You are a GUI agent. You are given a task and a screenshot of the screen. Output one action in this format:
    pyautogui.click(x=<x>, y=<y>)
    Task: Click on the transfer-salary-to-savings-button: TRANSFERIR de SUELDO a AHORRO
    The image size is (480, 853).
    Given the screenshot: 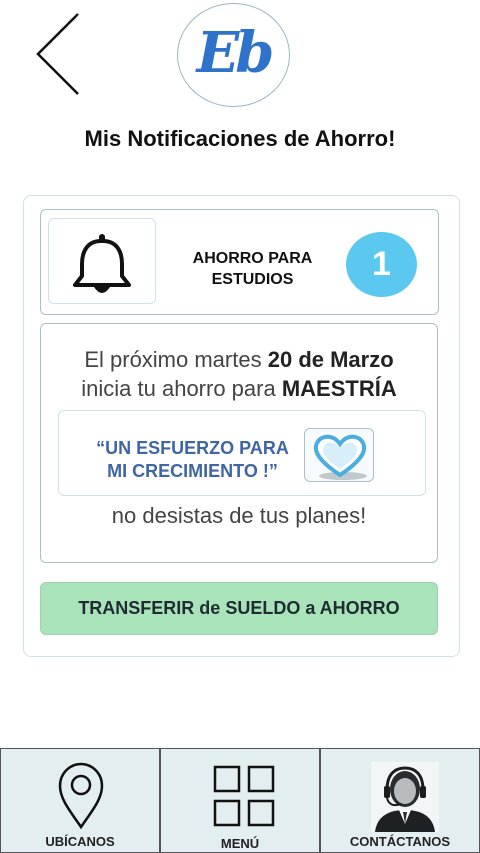 What is the action you would take?
    pyautogui.click(x=239, y=608)
    